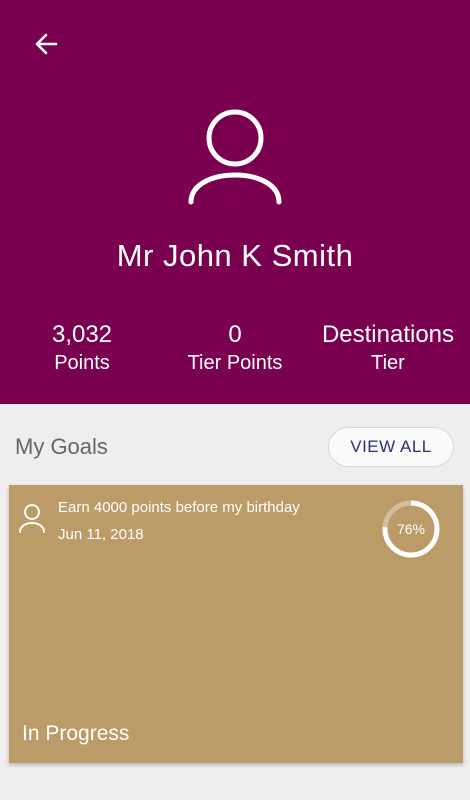 The height and width of the screenshot is (800, 470). What do you see at coordinates (235, 363) in the screenshot?
I see `tier-points-label: Tier Points` at bounding box center [235, 363].